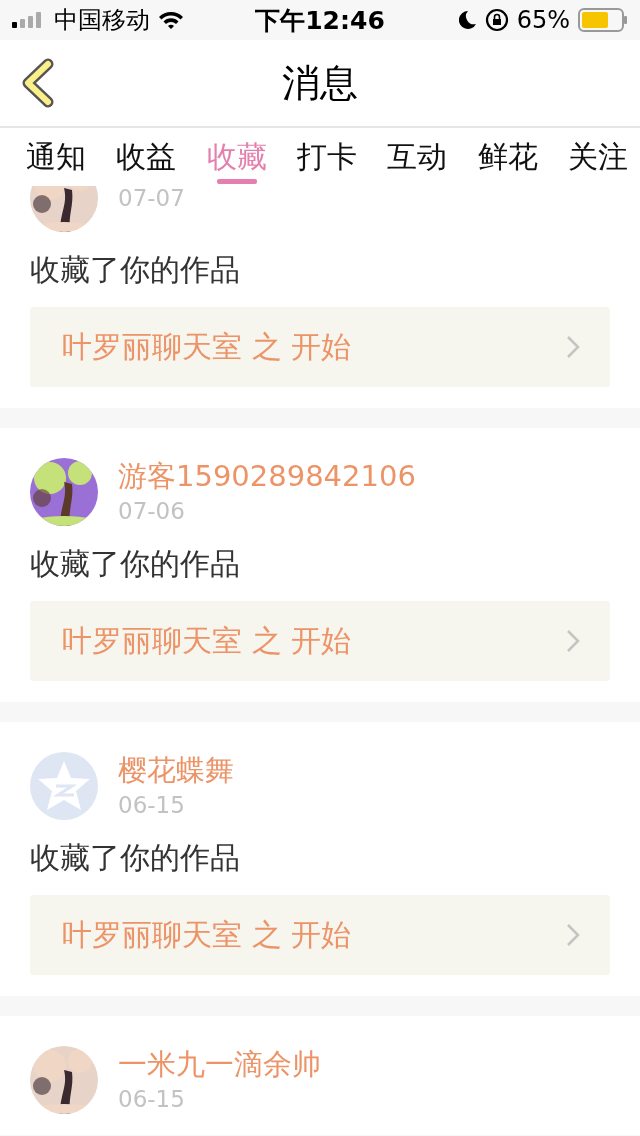  I want to click on user-name: 游客1590289842106, so click(267, 476).